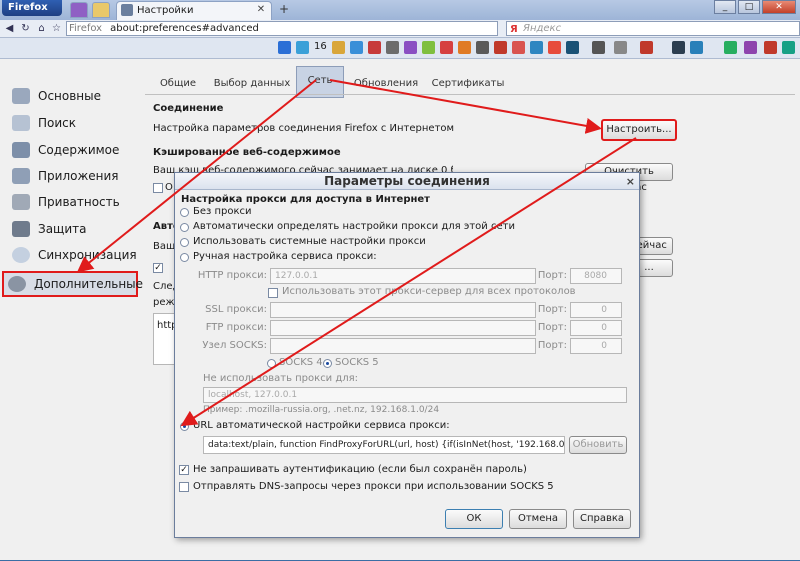 This screenshot has height=561, width=800. What do you see at coordinates (428, 47) in the screenshot?
I see `addon-icon-green` at bounding box center [428, 47].